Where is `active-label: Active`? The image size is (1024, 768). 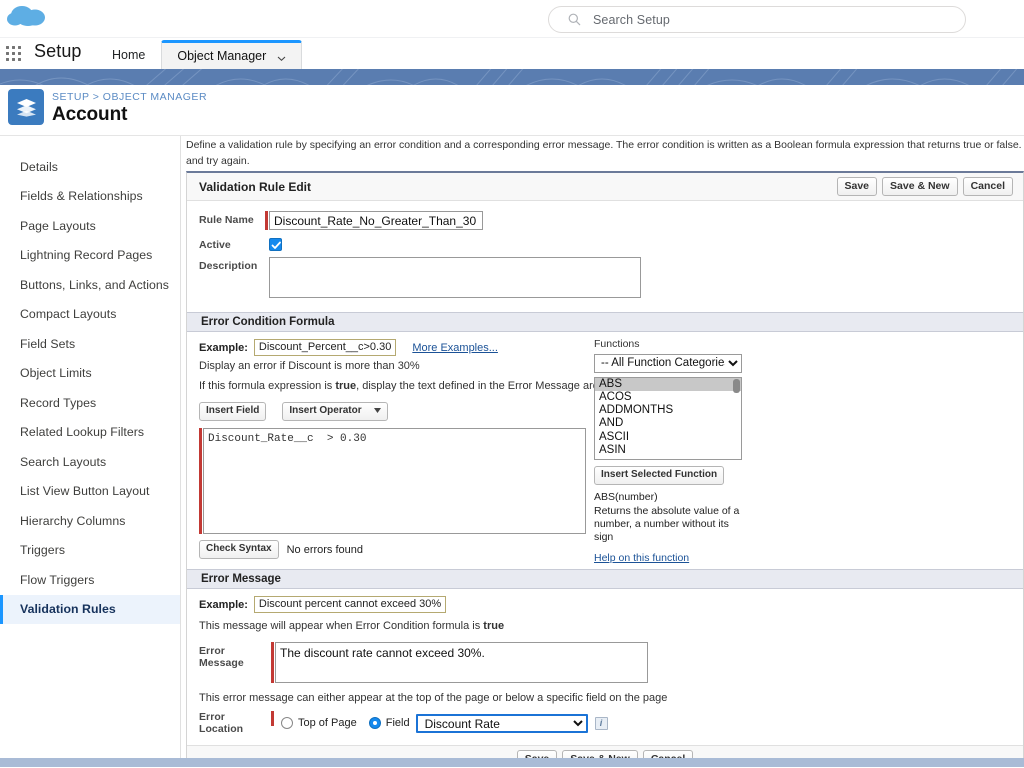 active-label: Active is located at coordinates (215, 245).